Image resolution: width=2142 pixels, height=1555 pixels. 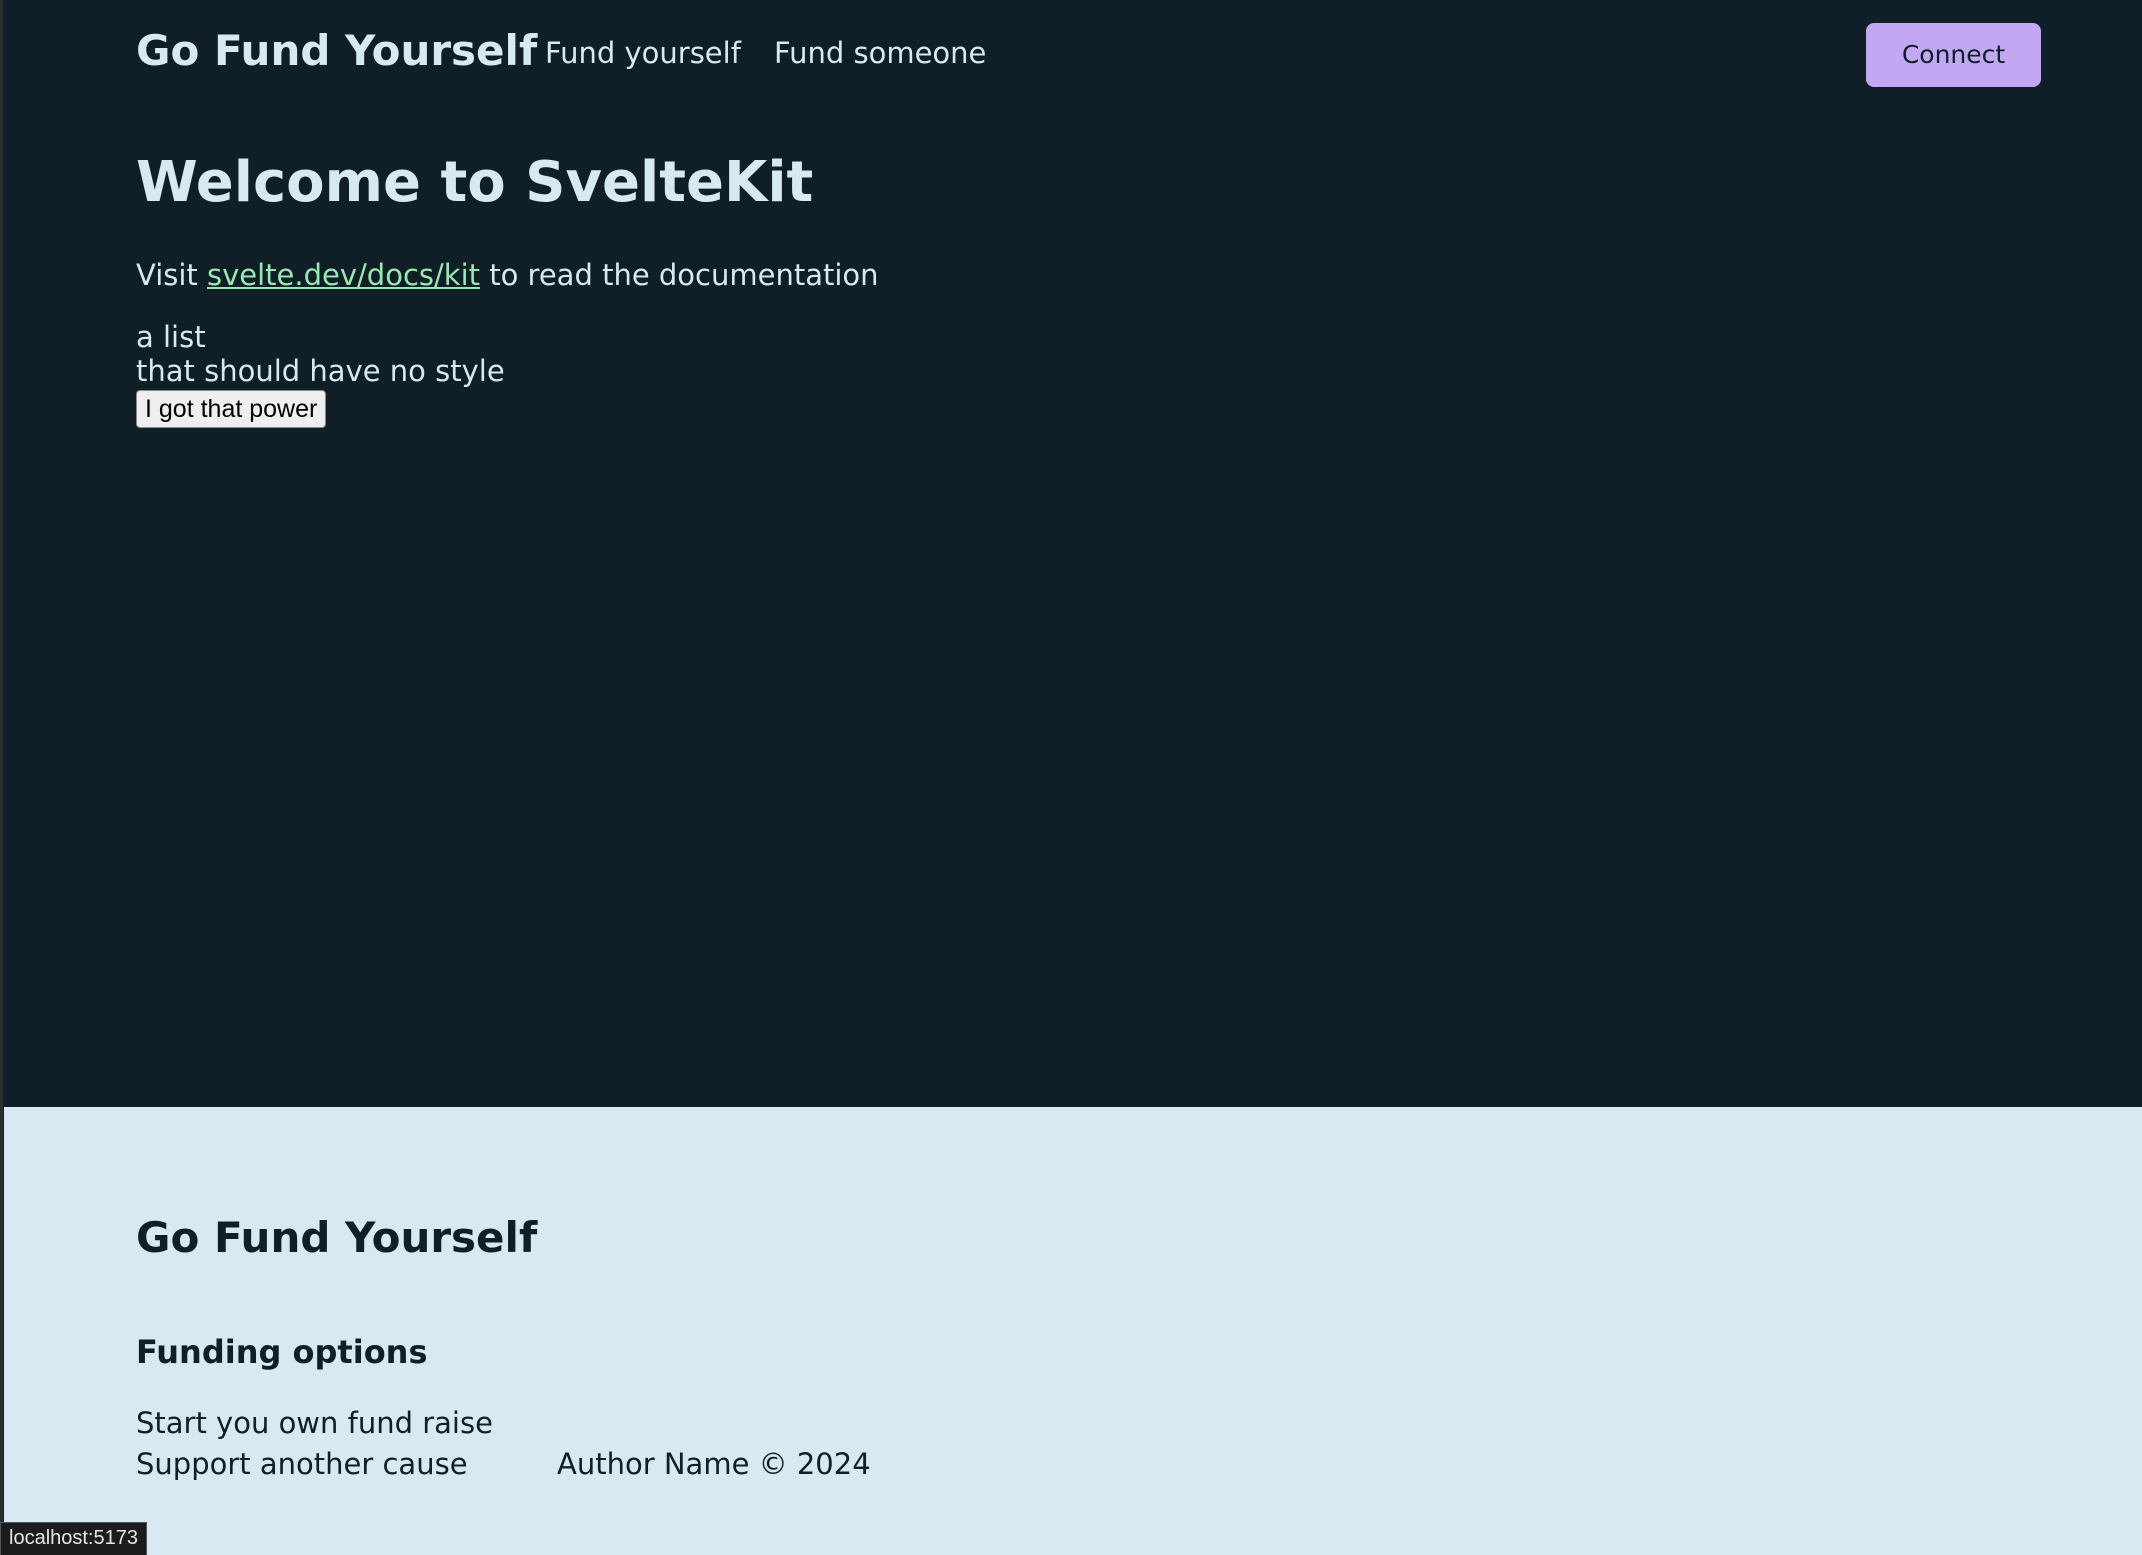 What do you see at coordinates (73, 1538) in the screenshot?
I see `browser-status-url: localhost:5173` at bounding box center [73, 1538].